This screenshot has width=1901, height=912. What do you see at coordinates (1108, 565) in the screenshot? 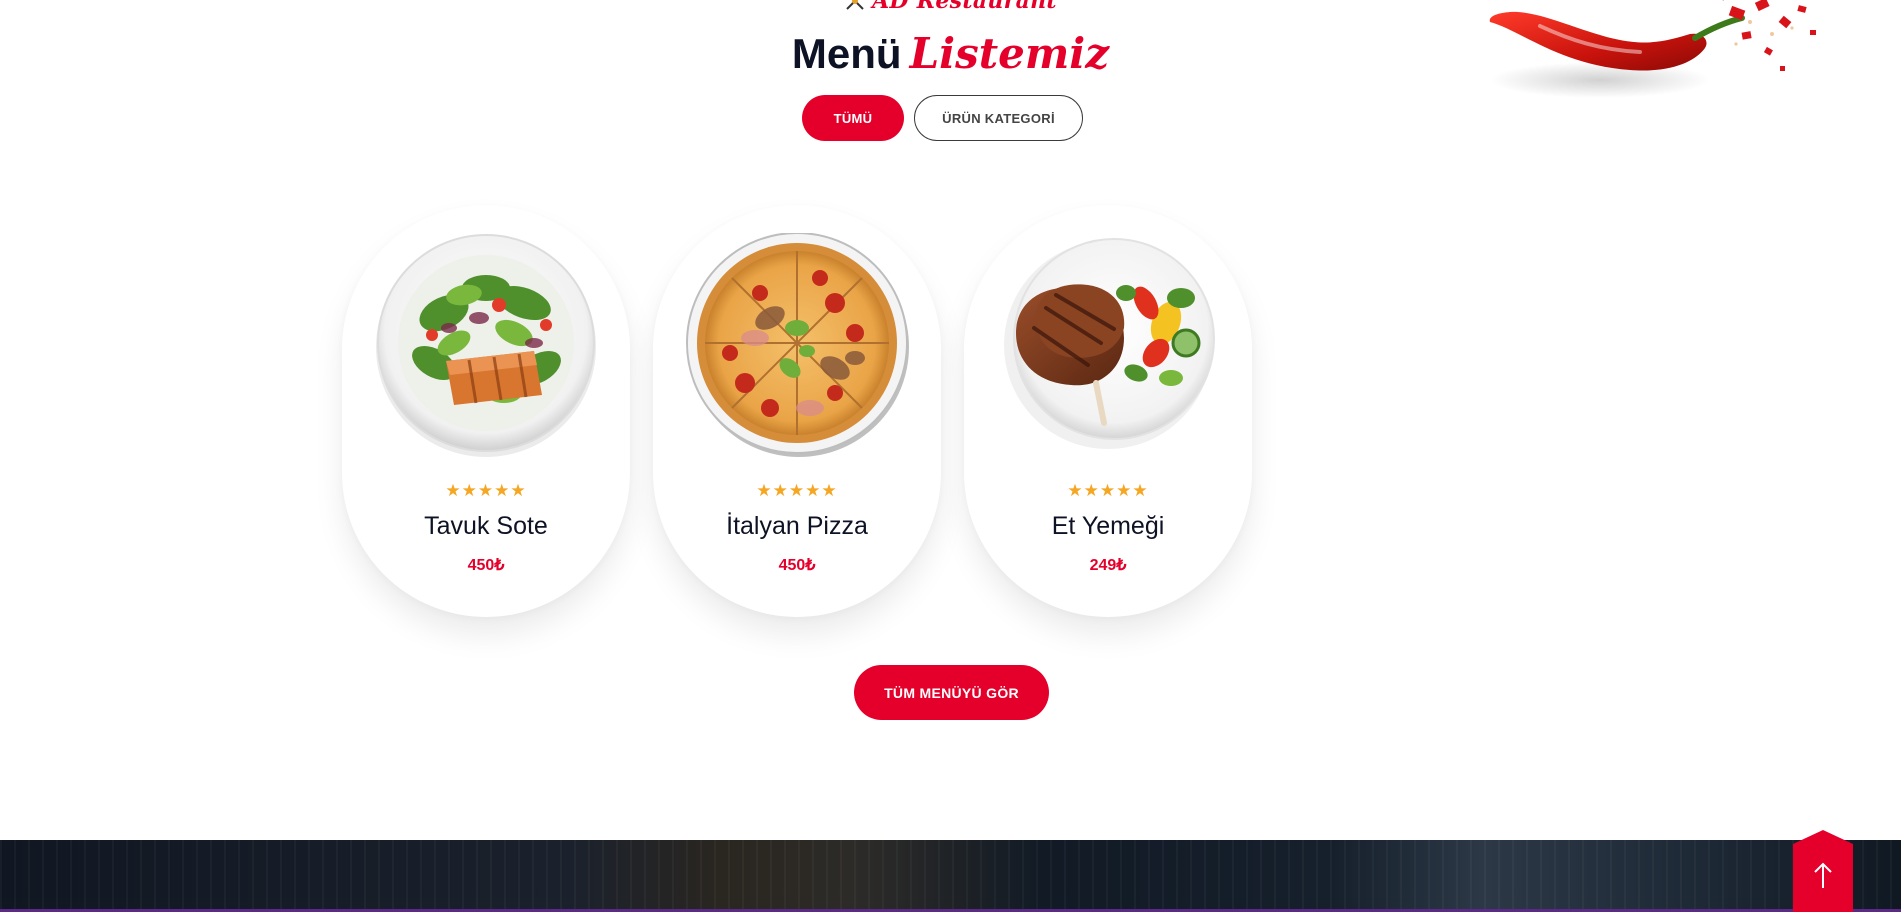
I see `menu-item-price: 249₺` at bounding box center [1108, 565].